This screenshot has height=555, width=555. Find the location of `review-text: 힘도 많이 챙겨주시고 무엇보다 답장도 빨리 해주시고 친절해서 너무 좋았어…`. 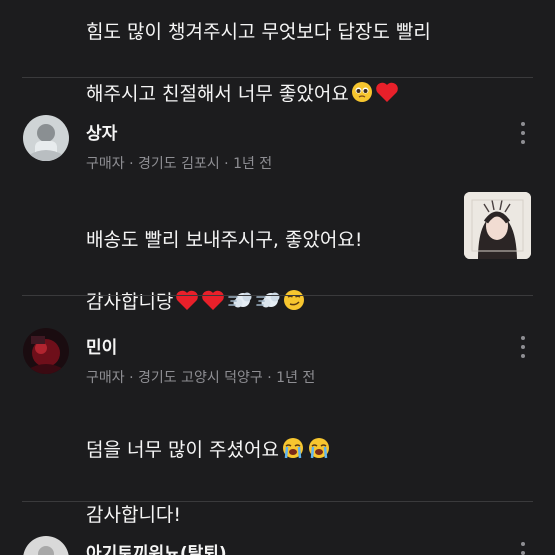

review-text: 힘도 많이 챙겨주시고 무엇보다 답장도 빨리 해주시고 친절해서 너무 좋았어… is located at coordinates (258, 56).